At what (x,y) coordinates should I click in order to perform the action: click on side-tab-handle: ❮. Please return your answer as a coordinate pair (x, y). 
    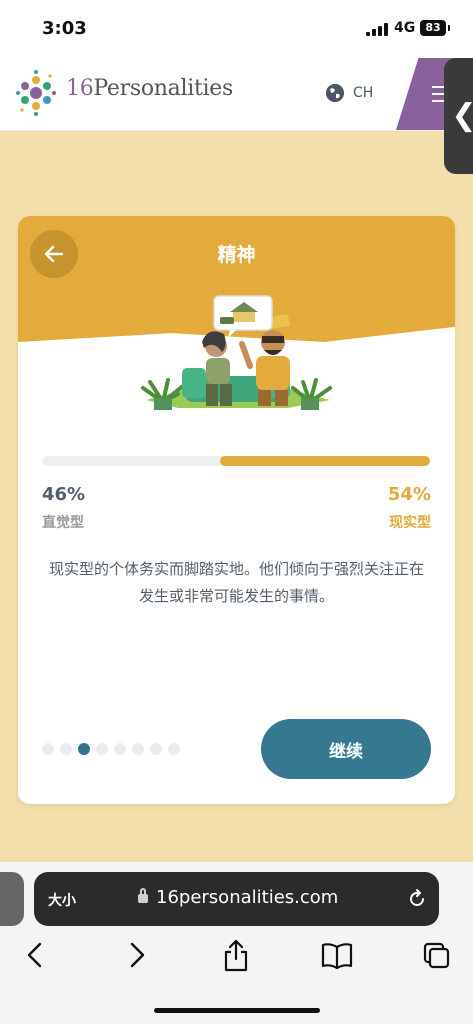
    Looking at the image, I should click on (458, 116).